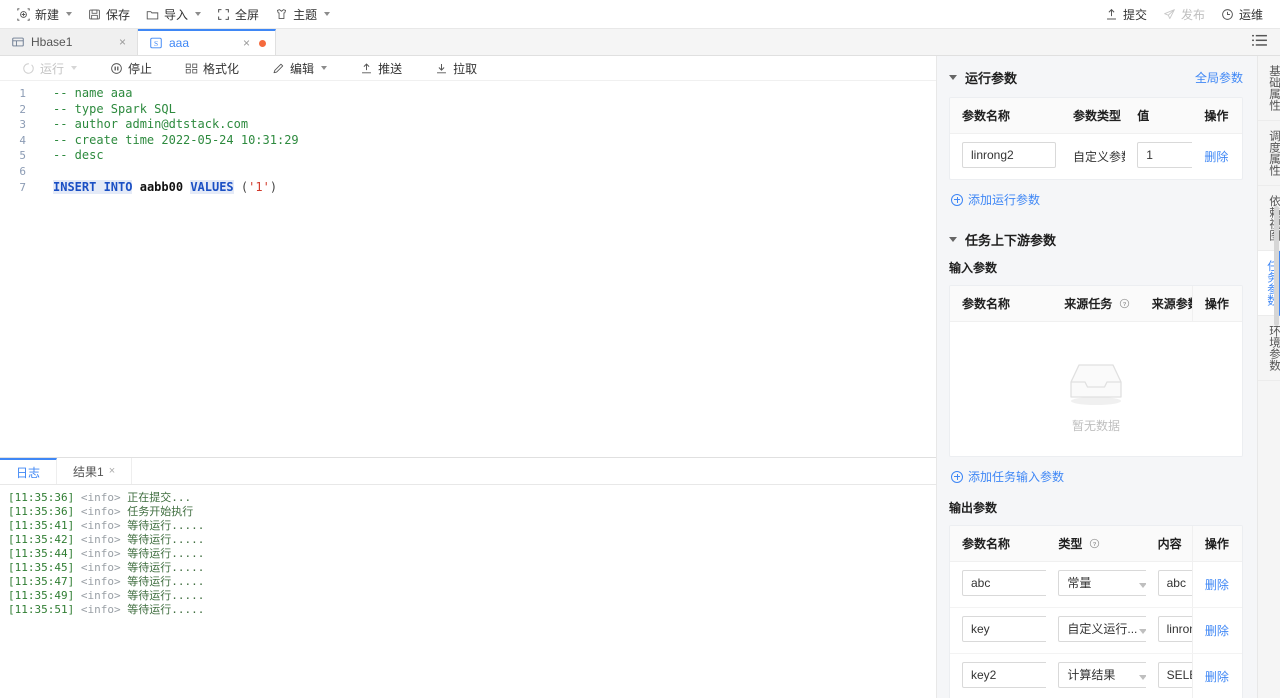  I want to click on file-tab-hbase1: Hbase1 ×, so click(69, 42).